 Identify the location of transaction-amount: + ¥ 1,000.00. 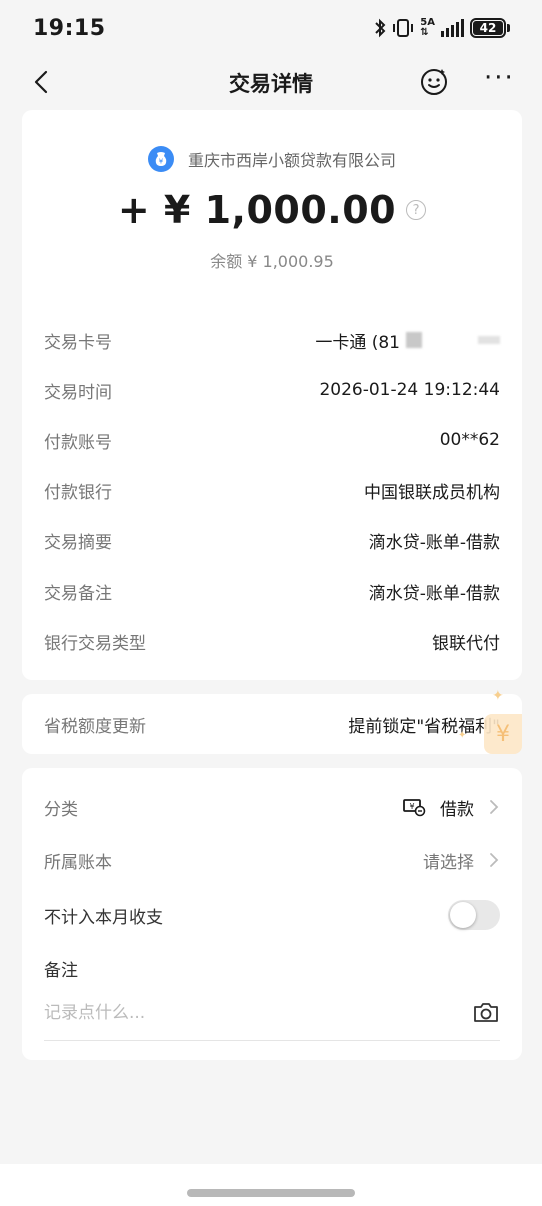
(257, 210).